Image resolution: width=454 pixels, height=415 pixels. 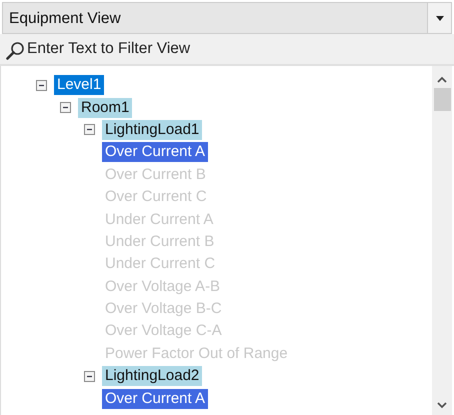 What do you see at coordinates (79, 85) in the screenshot?
I see `tree-node: Level1` at bounding box center [79, 85].